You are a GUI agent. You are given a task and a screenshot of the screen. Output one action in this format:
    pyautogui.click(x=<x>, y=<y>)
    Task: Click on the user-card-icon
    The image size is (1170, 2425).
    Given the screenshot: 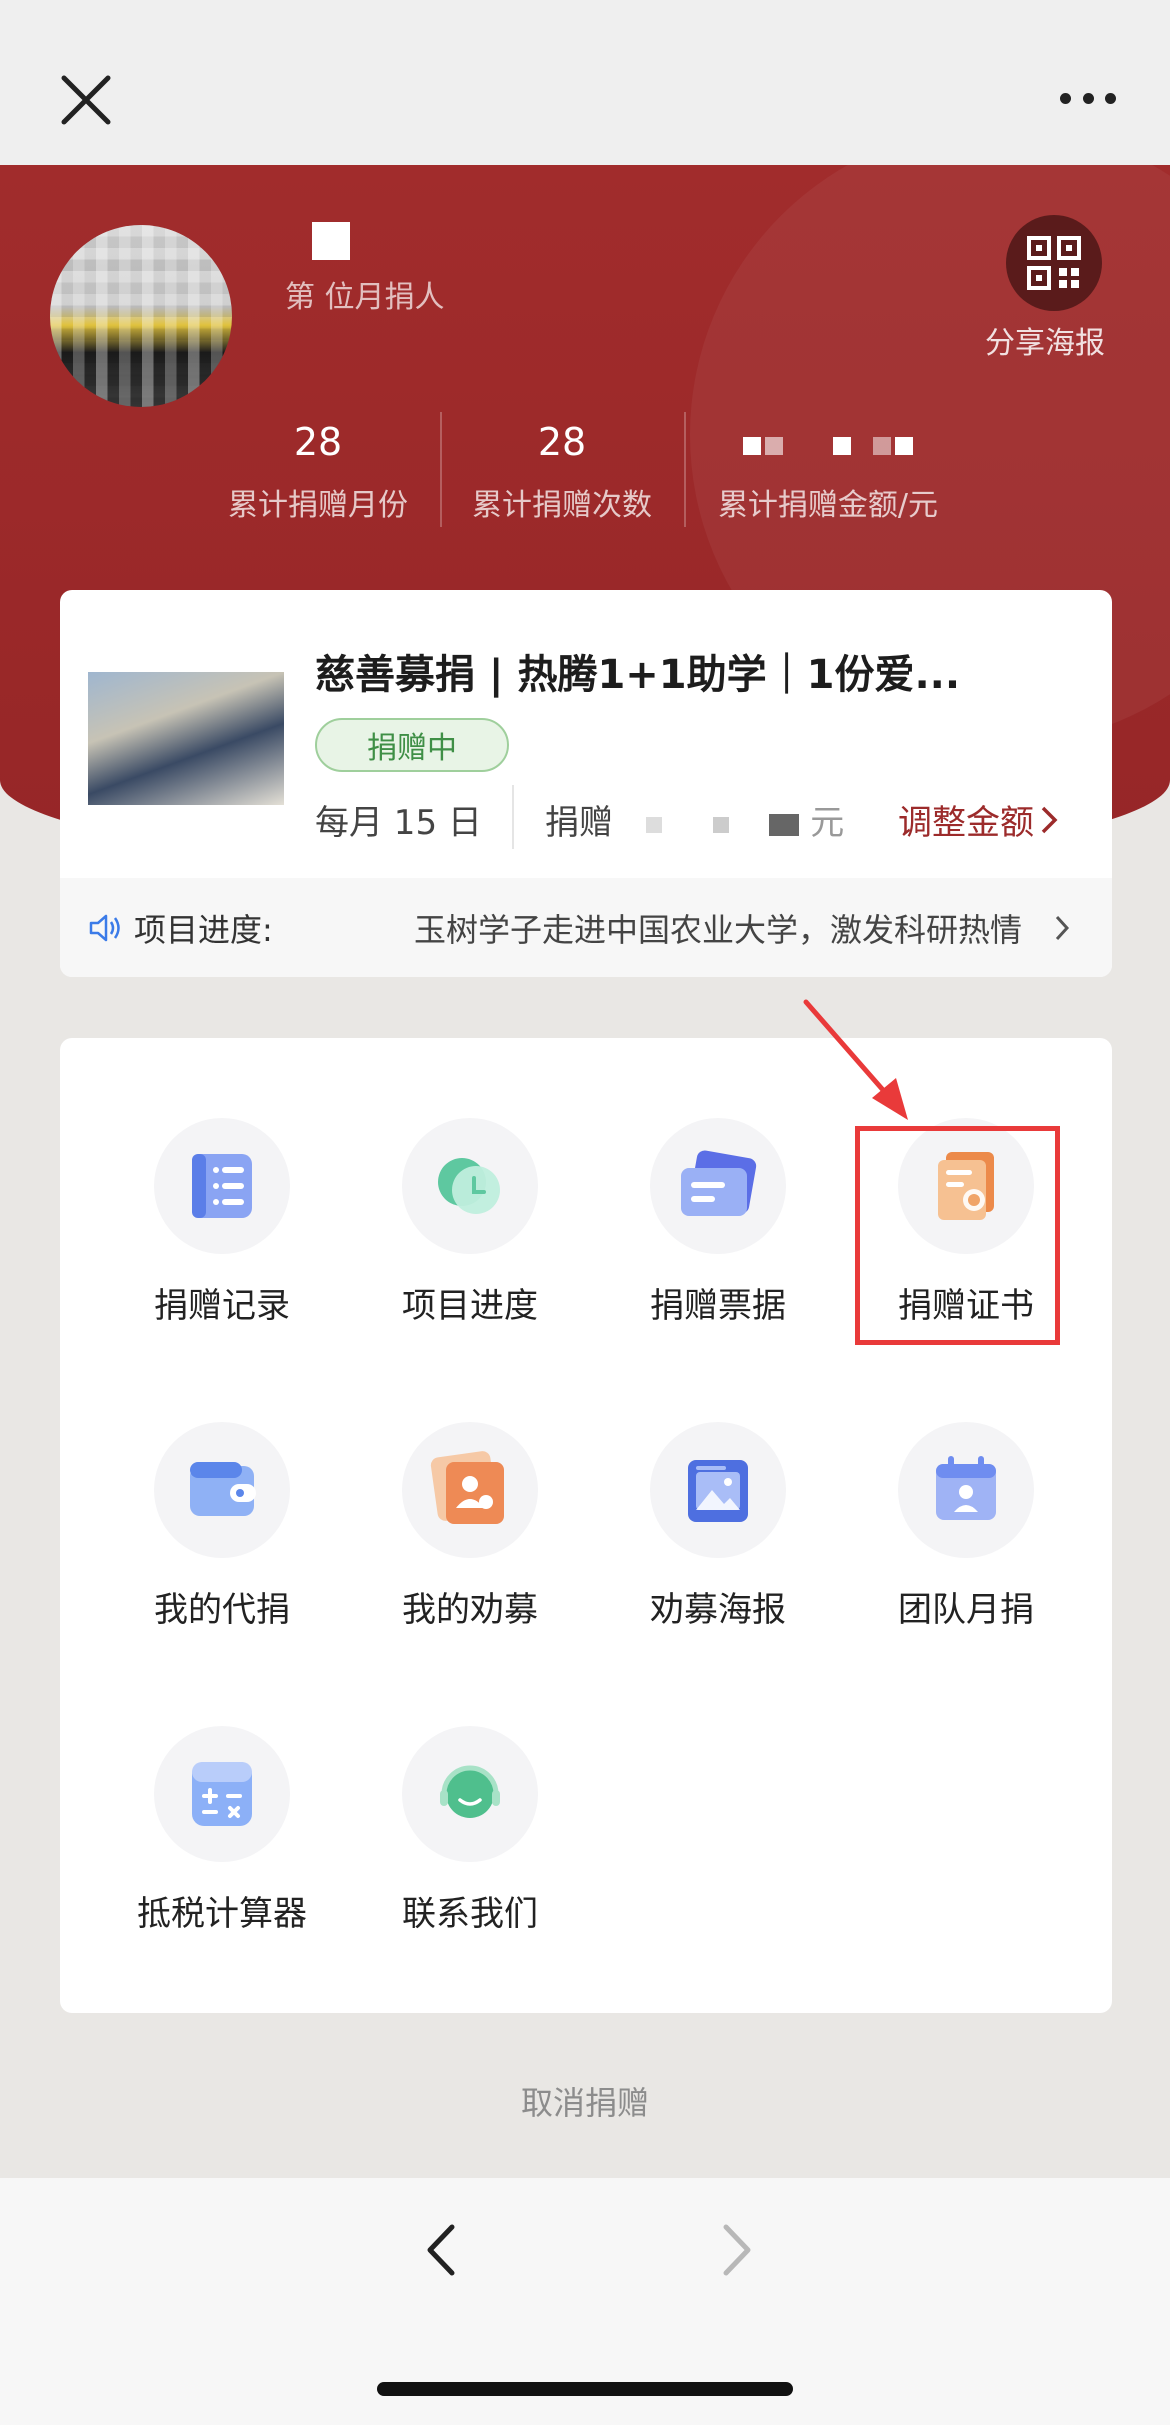 What is the action you would take?
    pyautogui.click(x=467, y=1487)
    